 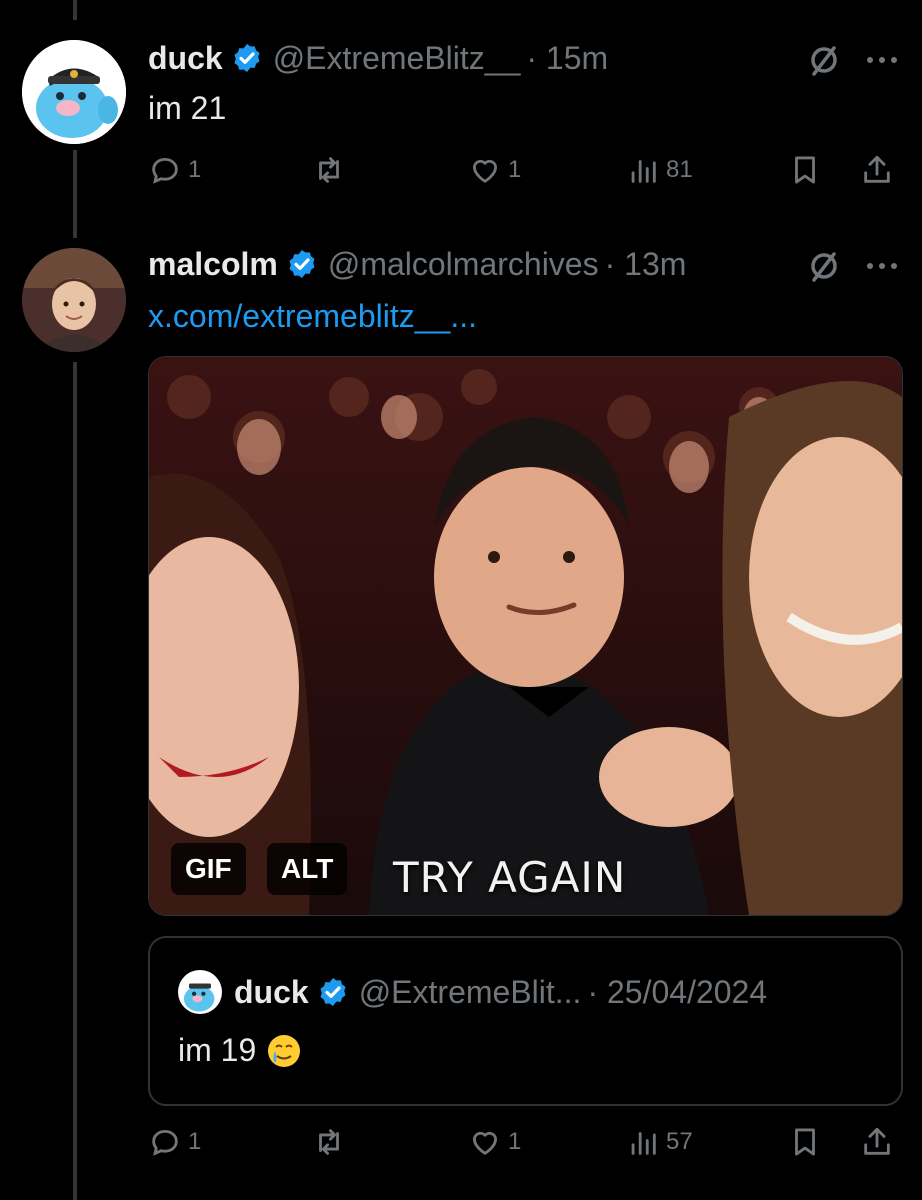 I want to click on action-bar: 1 1 57, so click(x=528, y=1142).